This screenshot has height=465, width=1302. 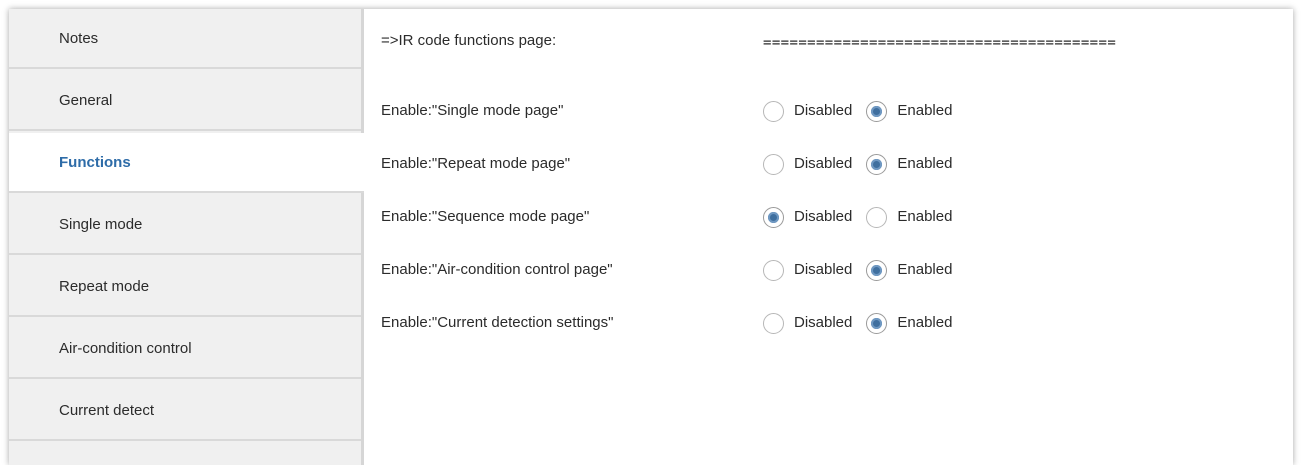 What do you see at coordinates (864, 323) in the screenshot?
I see `radio-group-current-detection: Disabled Enabled` at bounding box center [864, 323].